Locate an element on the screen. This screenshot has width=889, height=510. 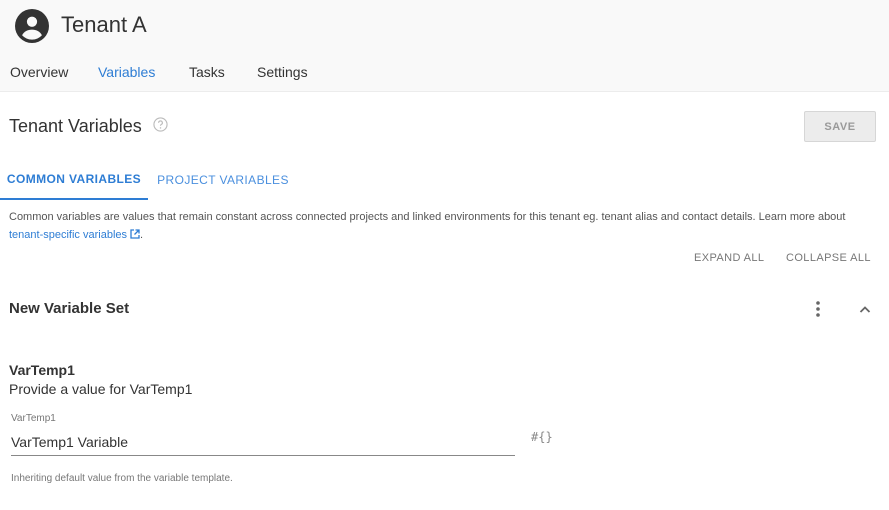
nav-settings: Settings is located at coordinates (282, 72).